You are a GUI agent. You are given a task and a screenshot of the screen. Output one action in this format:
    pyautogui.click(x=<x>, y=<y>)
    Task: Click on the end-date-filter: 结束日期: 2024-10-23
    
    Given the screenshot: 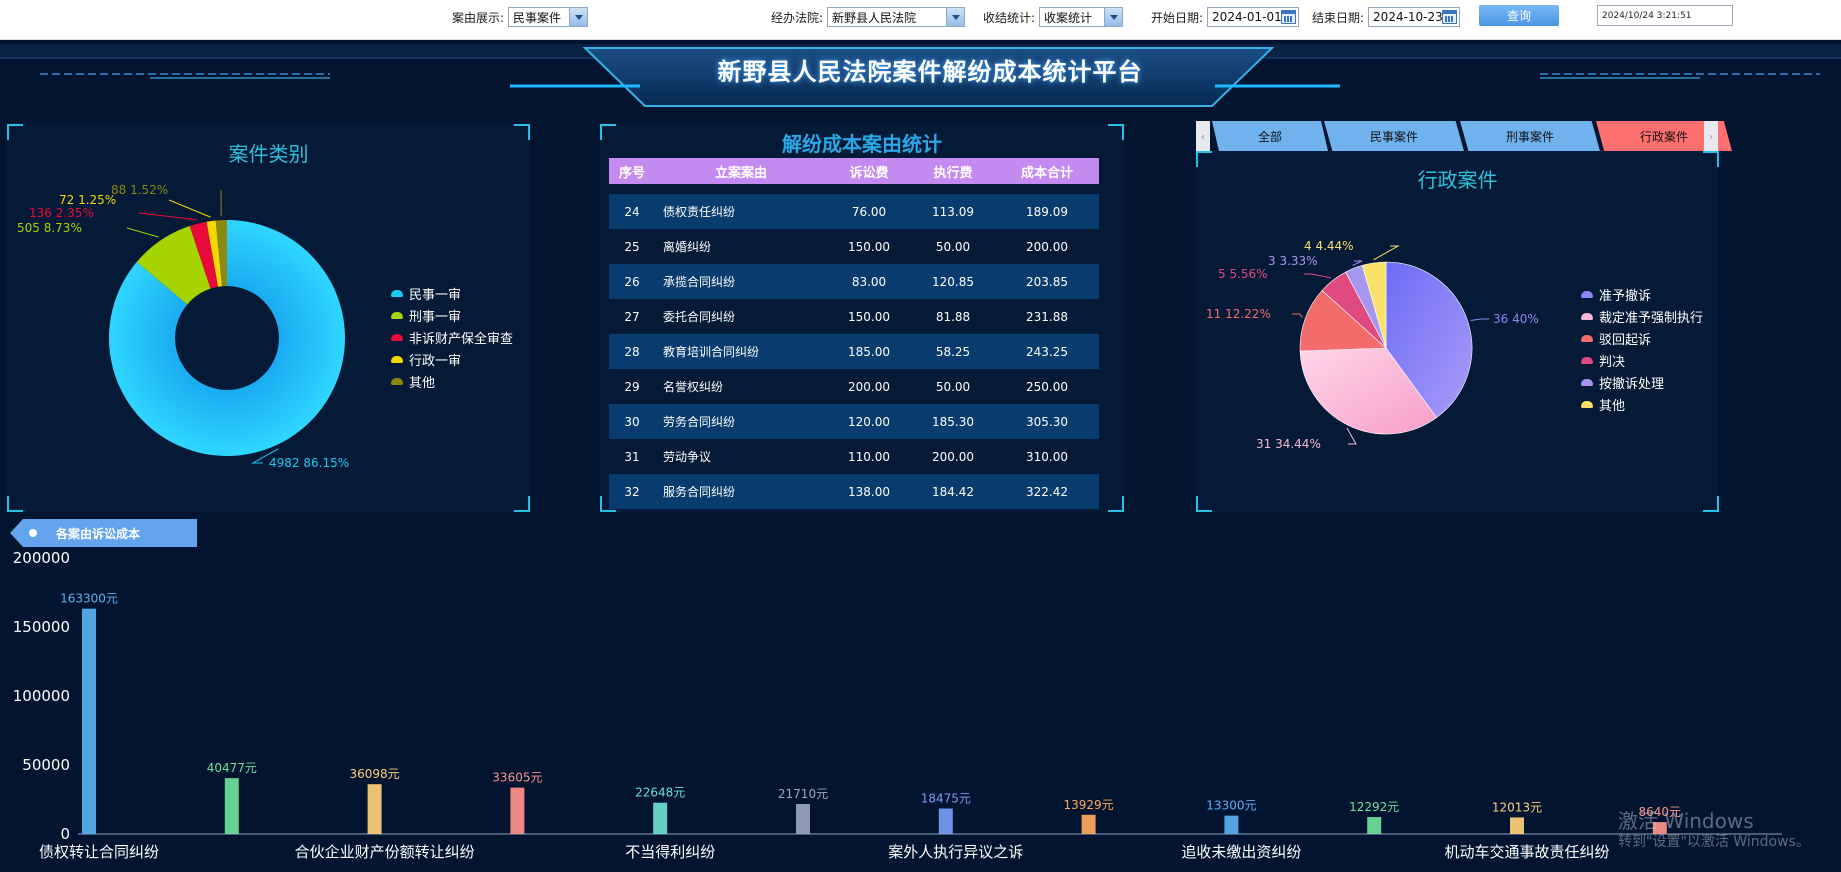 What is the action you would take?
    pyautogui.click(x=1386, y=17)
    